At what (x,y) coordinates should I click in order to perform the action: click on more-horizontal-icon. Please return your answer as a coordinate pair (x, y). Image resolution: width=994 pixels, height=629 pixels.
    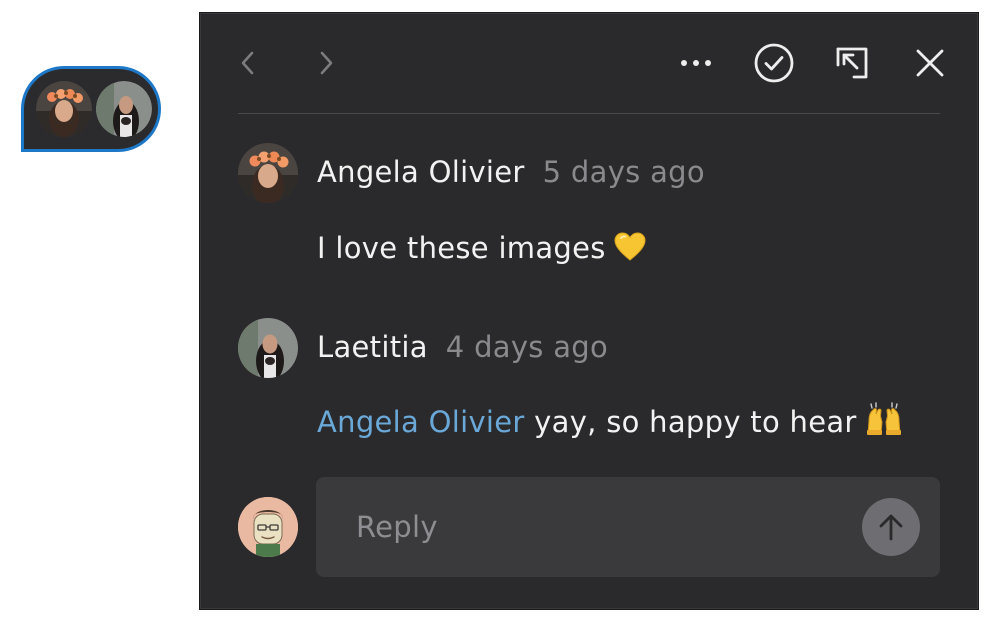
    Looking at the image, I should click on (696, 63).